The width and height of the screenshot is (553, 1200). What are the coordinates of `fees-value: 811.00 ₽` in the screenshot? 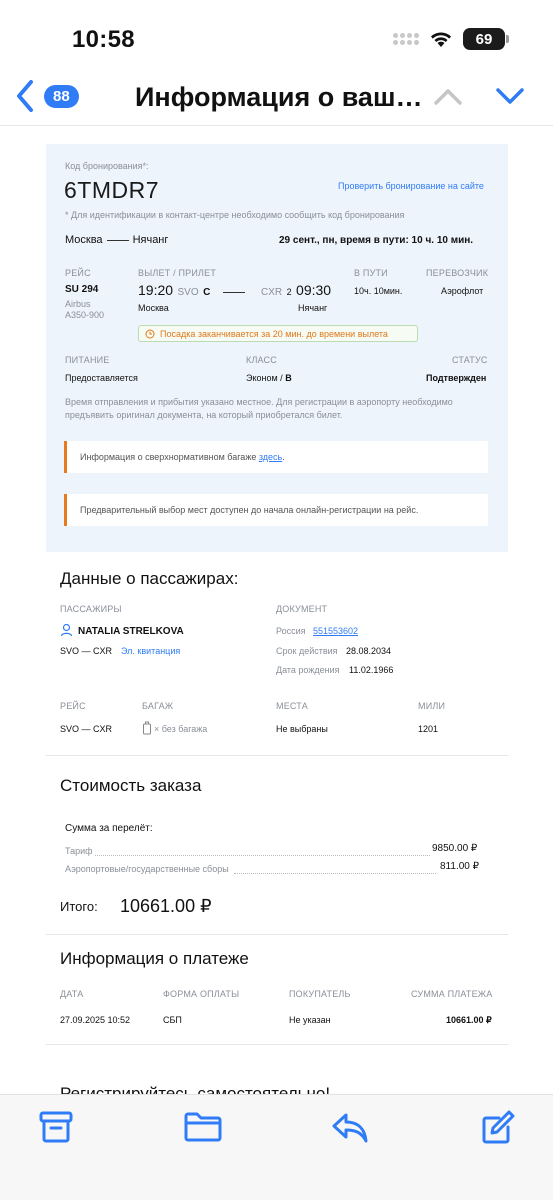 It's located at (459, 866).